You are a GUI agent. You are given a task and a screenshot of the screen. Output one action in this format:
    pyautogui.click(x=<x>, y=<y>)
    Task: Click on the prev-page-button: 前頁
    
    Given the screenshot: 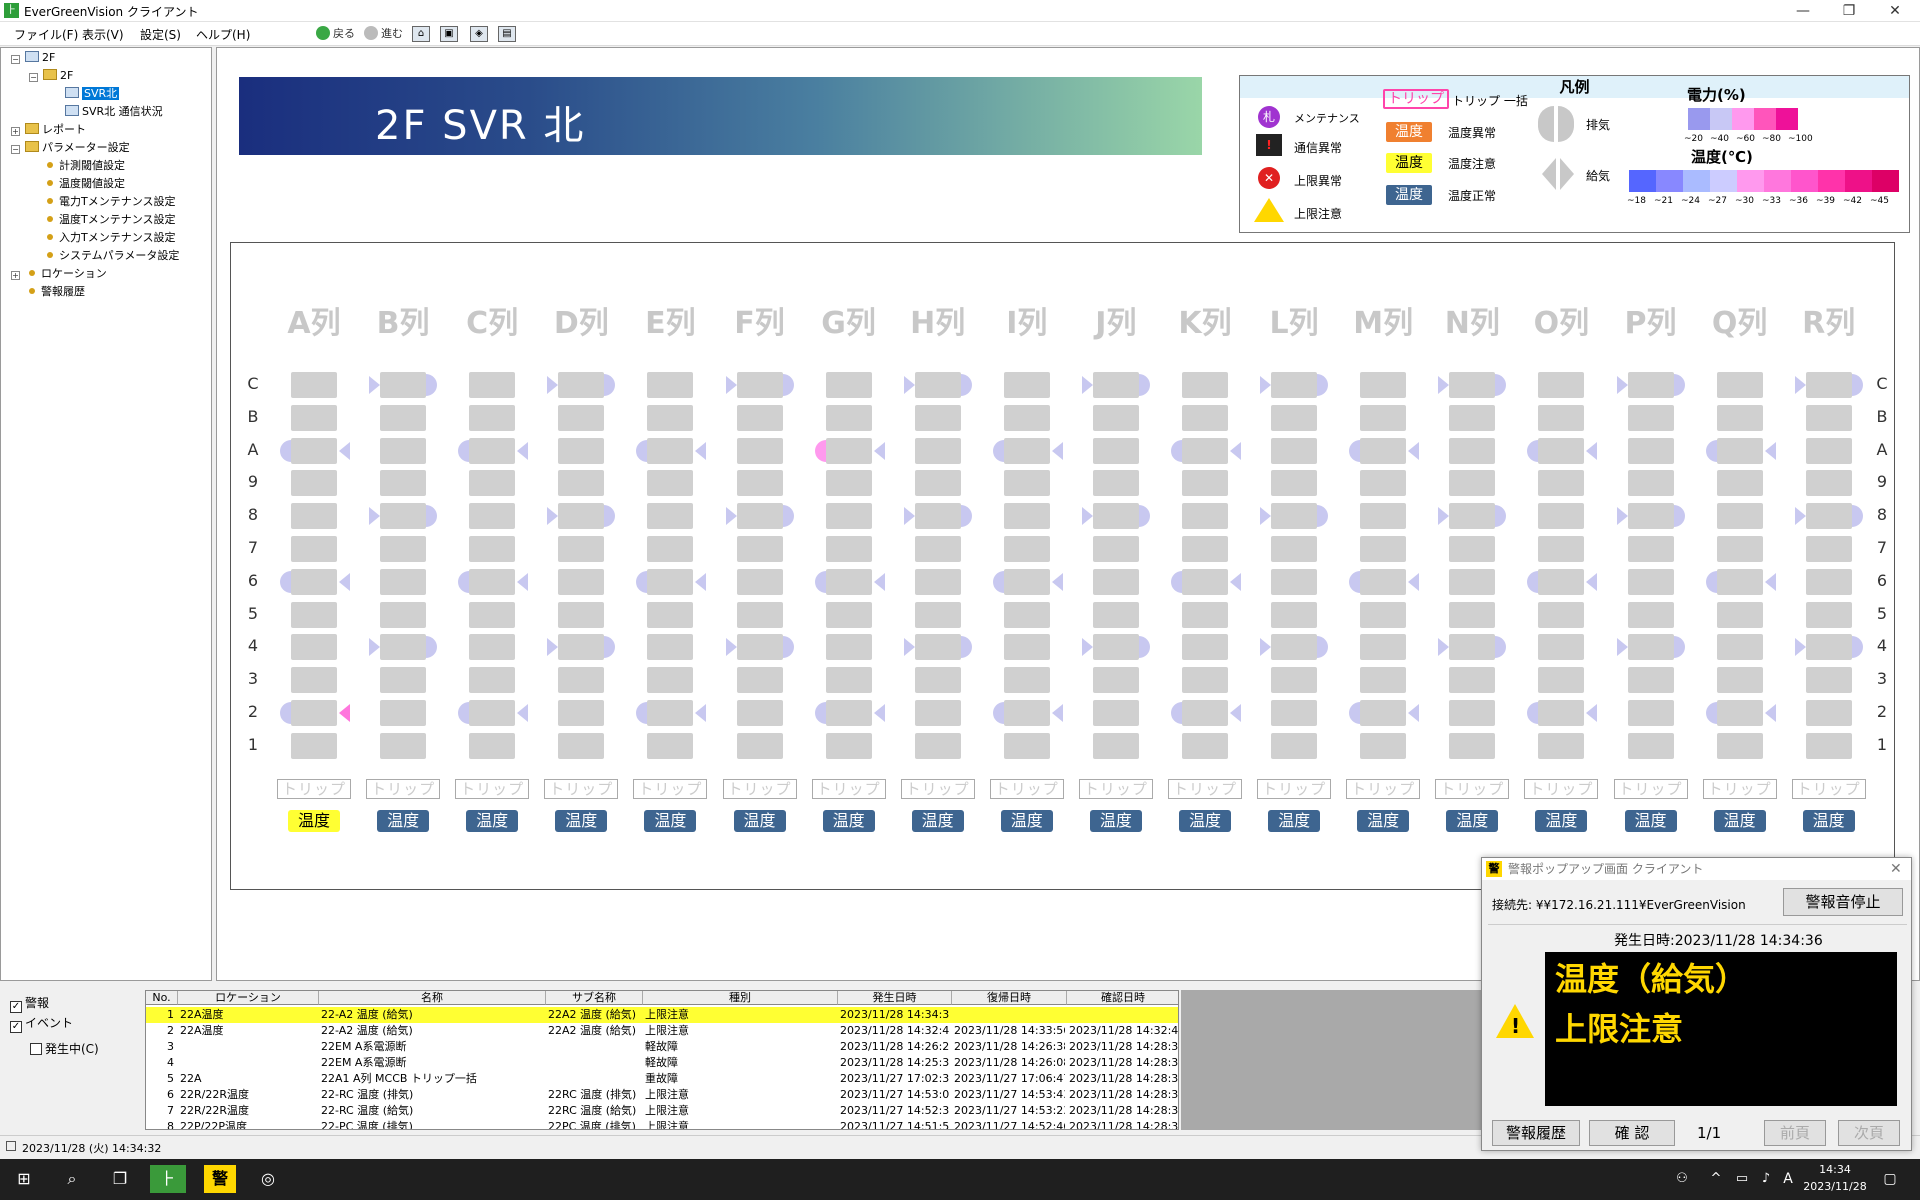 What is the action you would take?
    pyautogui.click(x=1795, y=1133)
    